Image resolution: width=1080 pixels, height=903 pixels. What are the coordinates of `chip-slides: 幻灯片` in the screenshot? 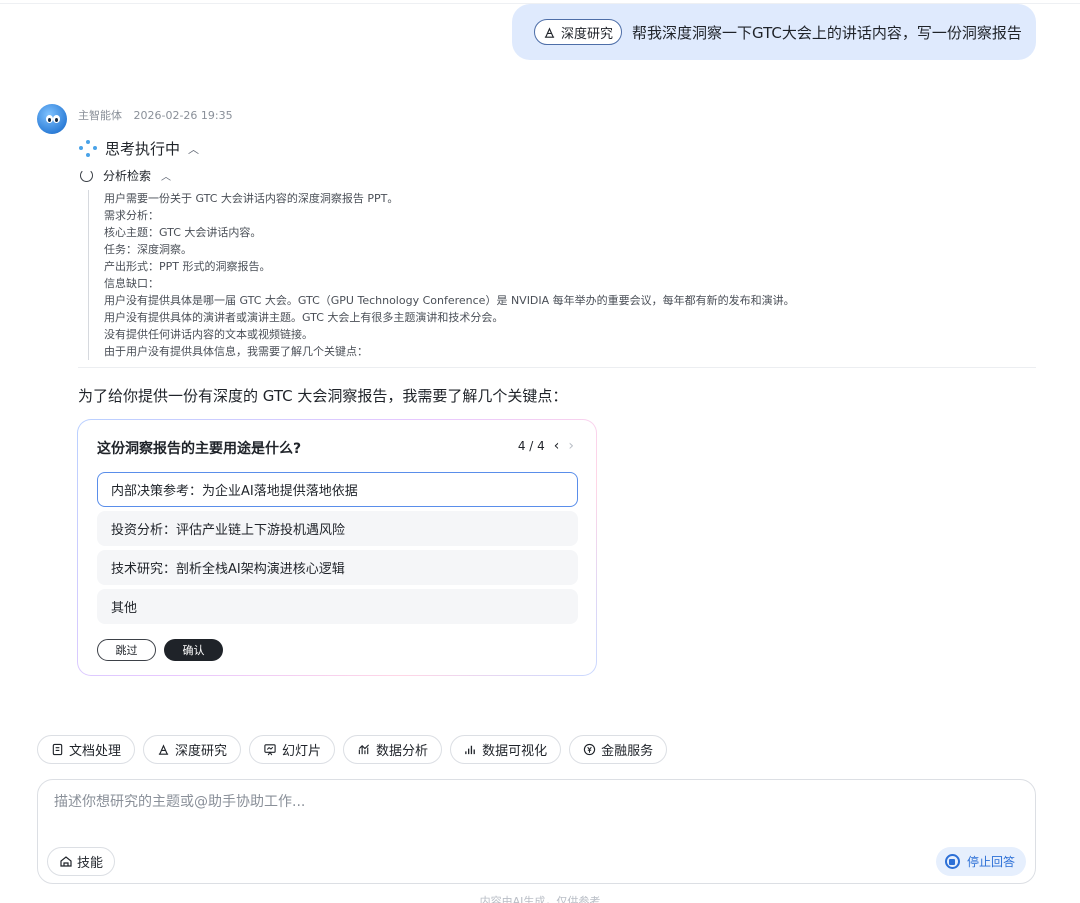 It's located at (292, 749).